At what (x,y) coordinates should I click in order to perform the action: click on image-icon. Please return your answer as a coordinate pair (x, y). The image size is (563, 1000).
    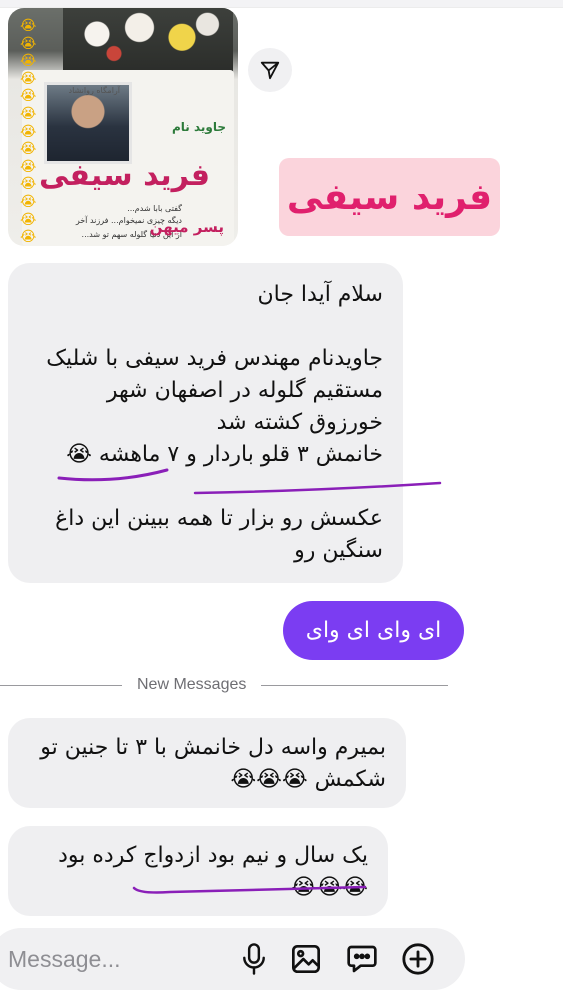
    Looking at the image, I should click on (306, 959).